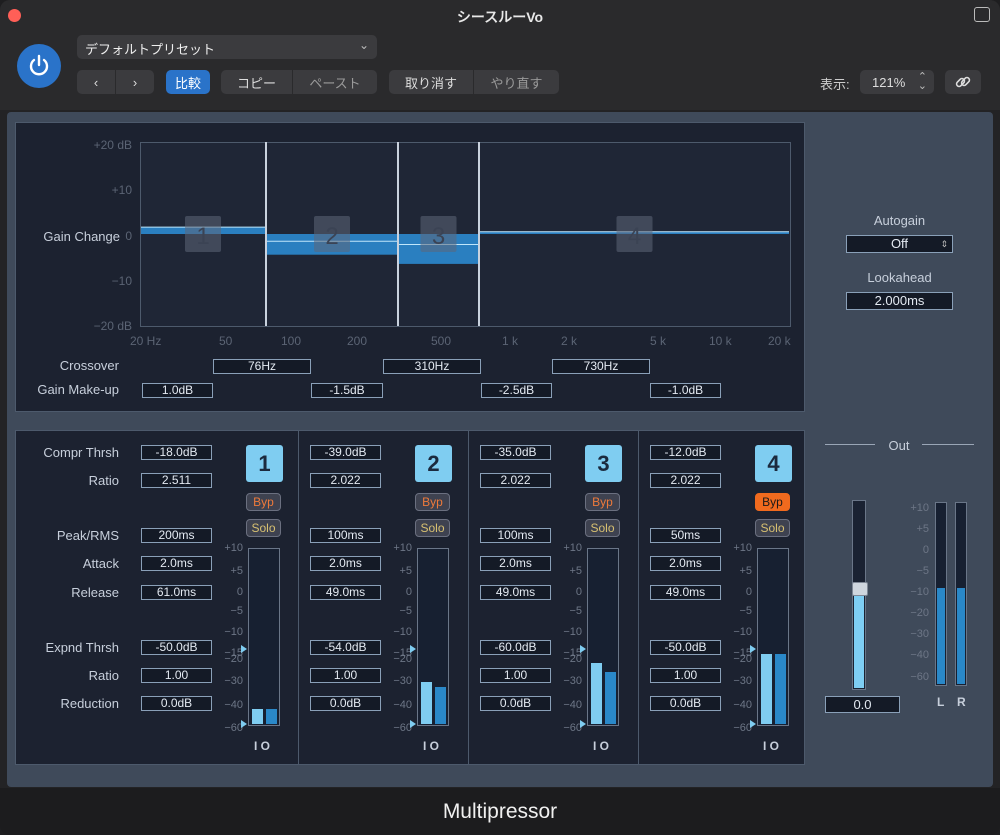  I want to click on zoom-select: 121% ⌃ ⌄, so click(897, 82).